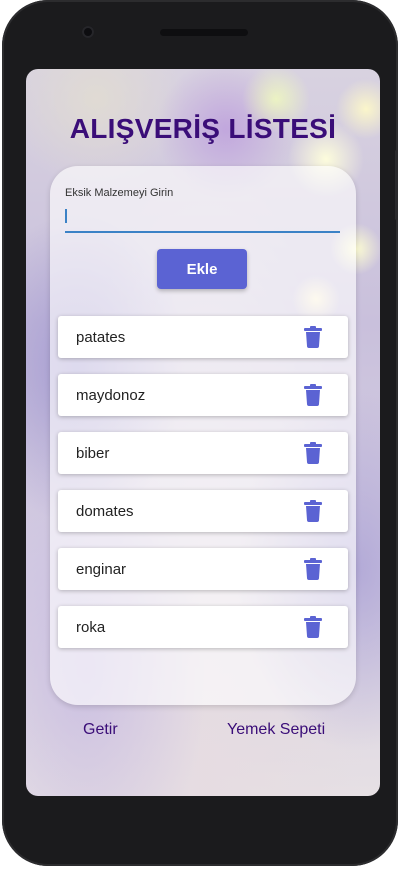  Describe the element at coordinates (93, 453) in the screenshot. I see `list-item-label: biber` at that location.